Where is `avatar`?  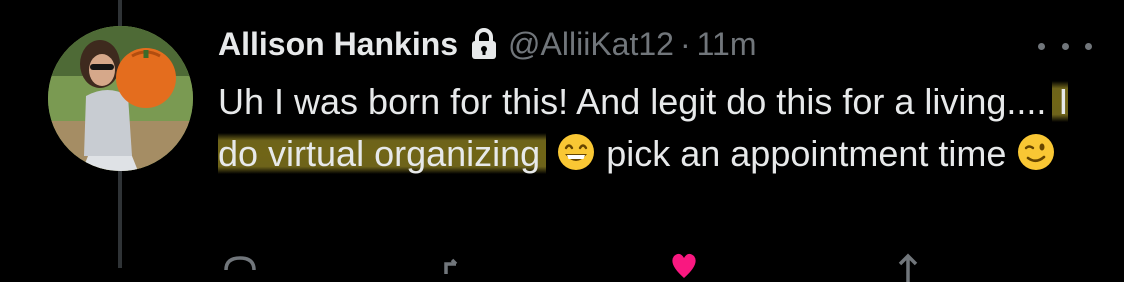
avatar is located at coordinates (120, 98).